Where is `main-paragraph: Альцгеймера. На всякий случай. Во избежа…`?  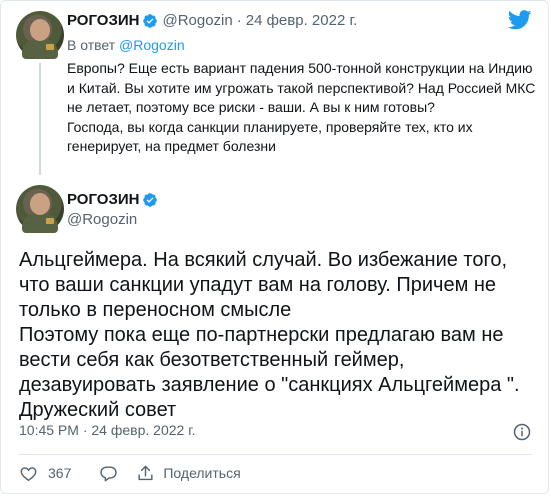
main-paragraph: Альцгеймера. На всякий случай. Во избежа… is located at coordinates (263, 285).